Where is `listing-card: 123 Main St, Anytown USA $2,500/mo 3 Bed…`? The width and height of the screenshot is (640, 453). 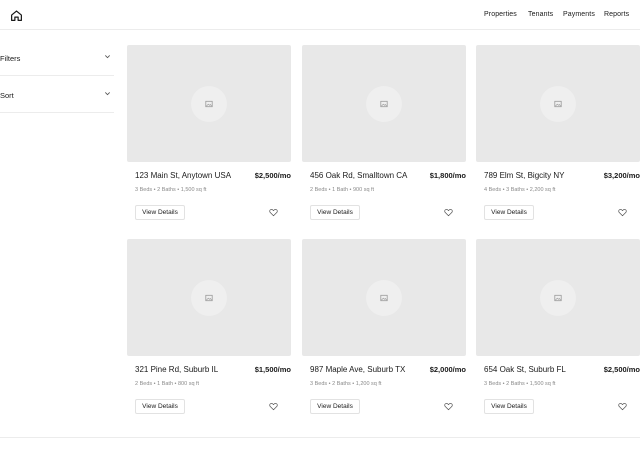 listing-card: 123 Main St, Anytown USA $2,500/mo 3 Bed… is located at coordinates (209, 138).